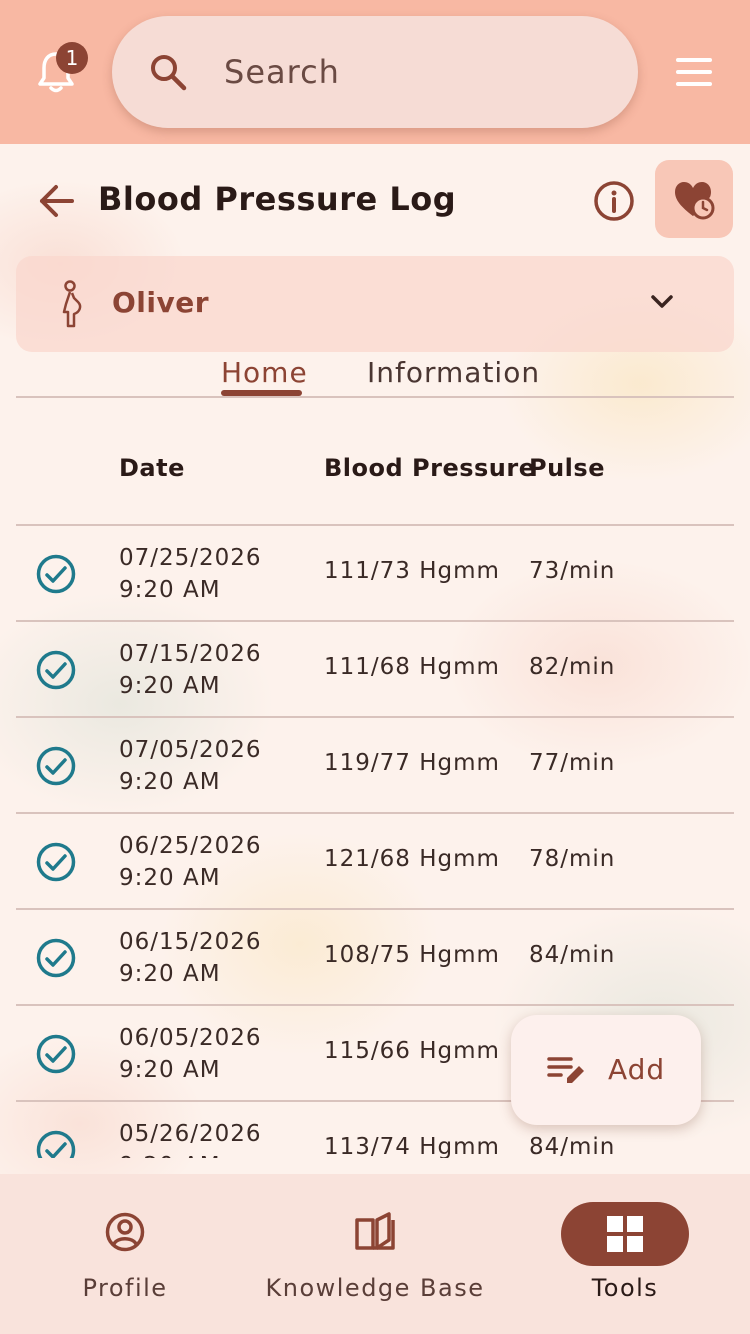 The image size is (750, 1334). I want to click on row-date: 05/26/2026 9:20 AM, so click(190, 1138).